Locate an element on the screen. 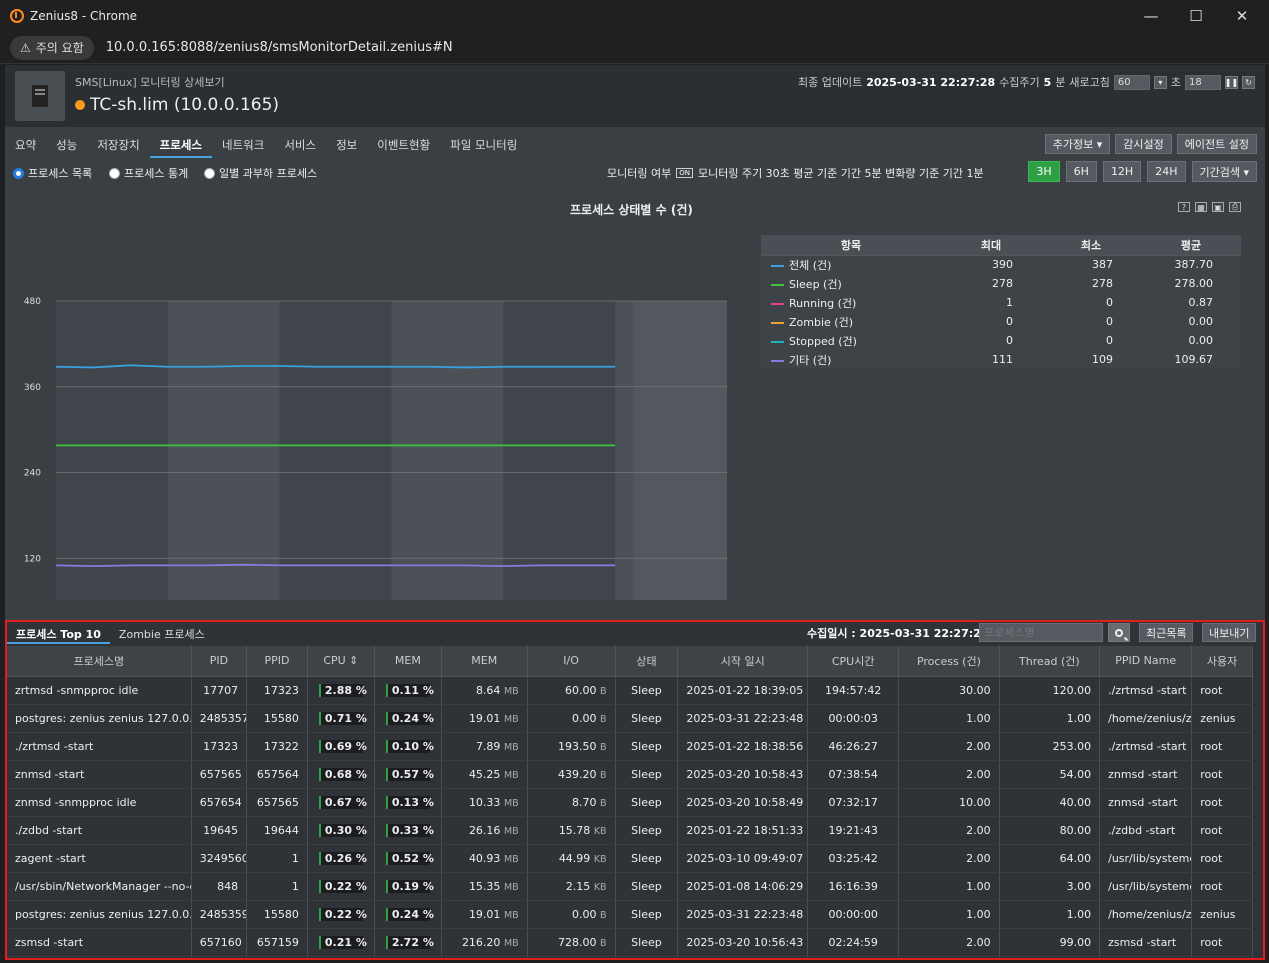 Image resolution: width=1269 pixels, height=963 pixels. countdown-field: 18 is located at coordinates (1203, 82).